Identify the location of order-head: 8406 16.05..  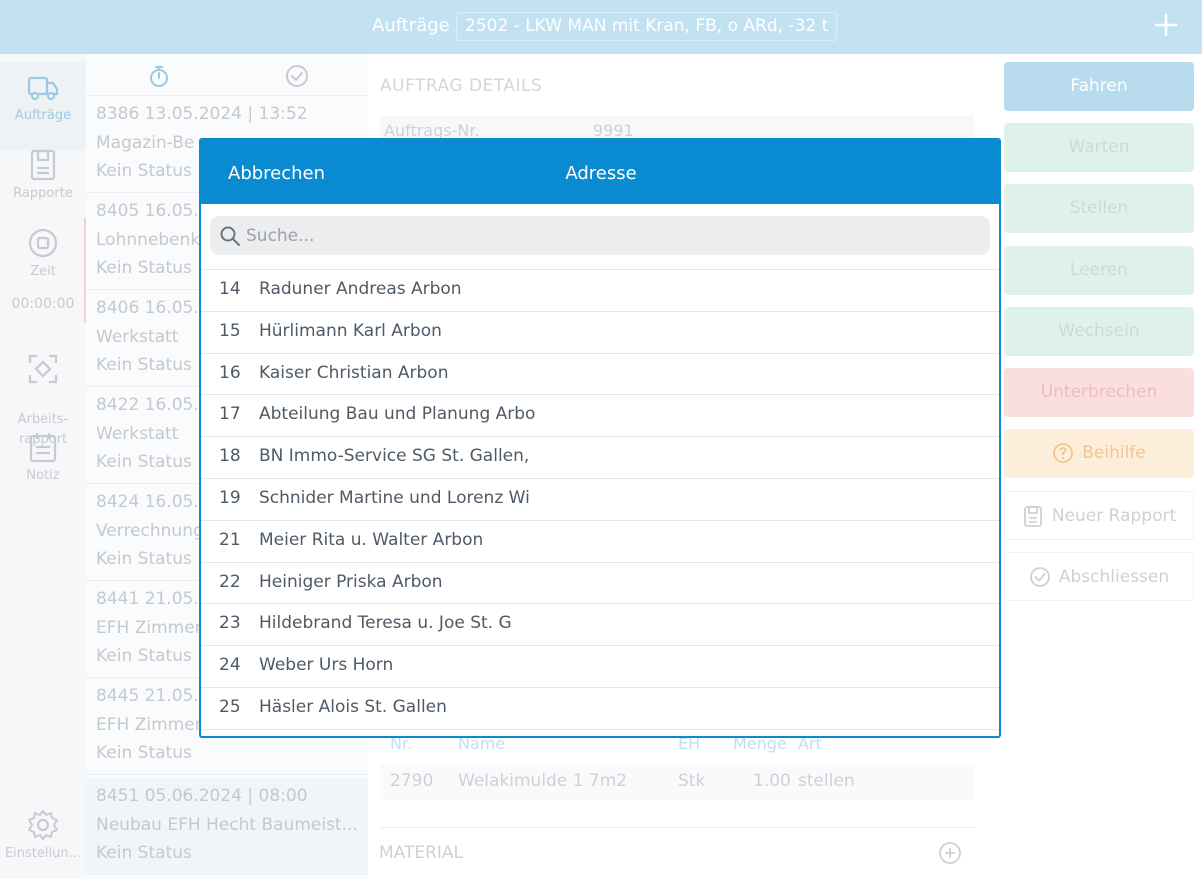
(147, 308).